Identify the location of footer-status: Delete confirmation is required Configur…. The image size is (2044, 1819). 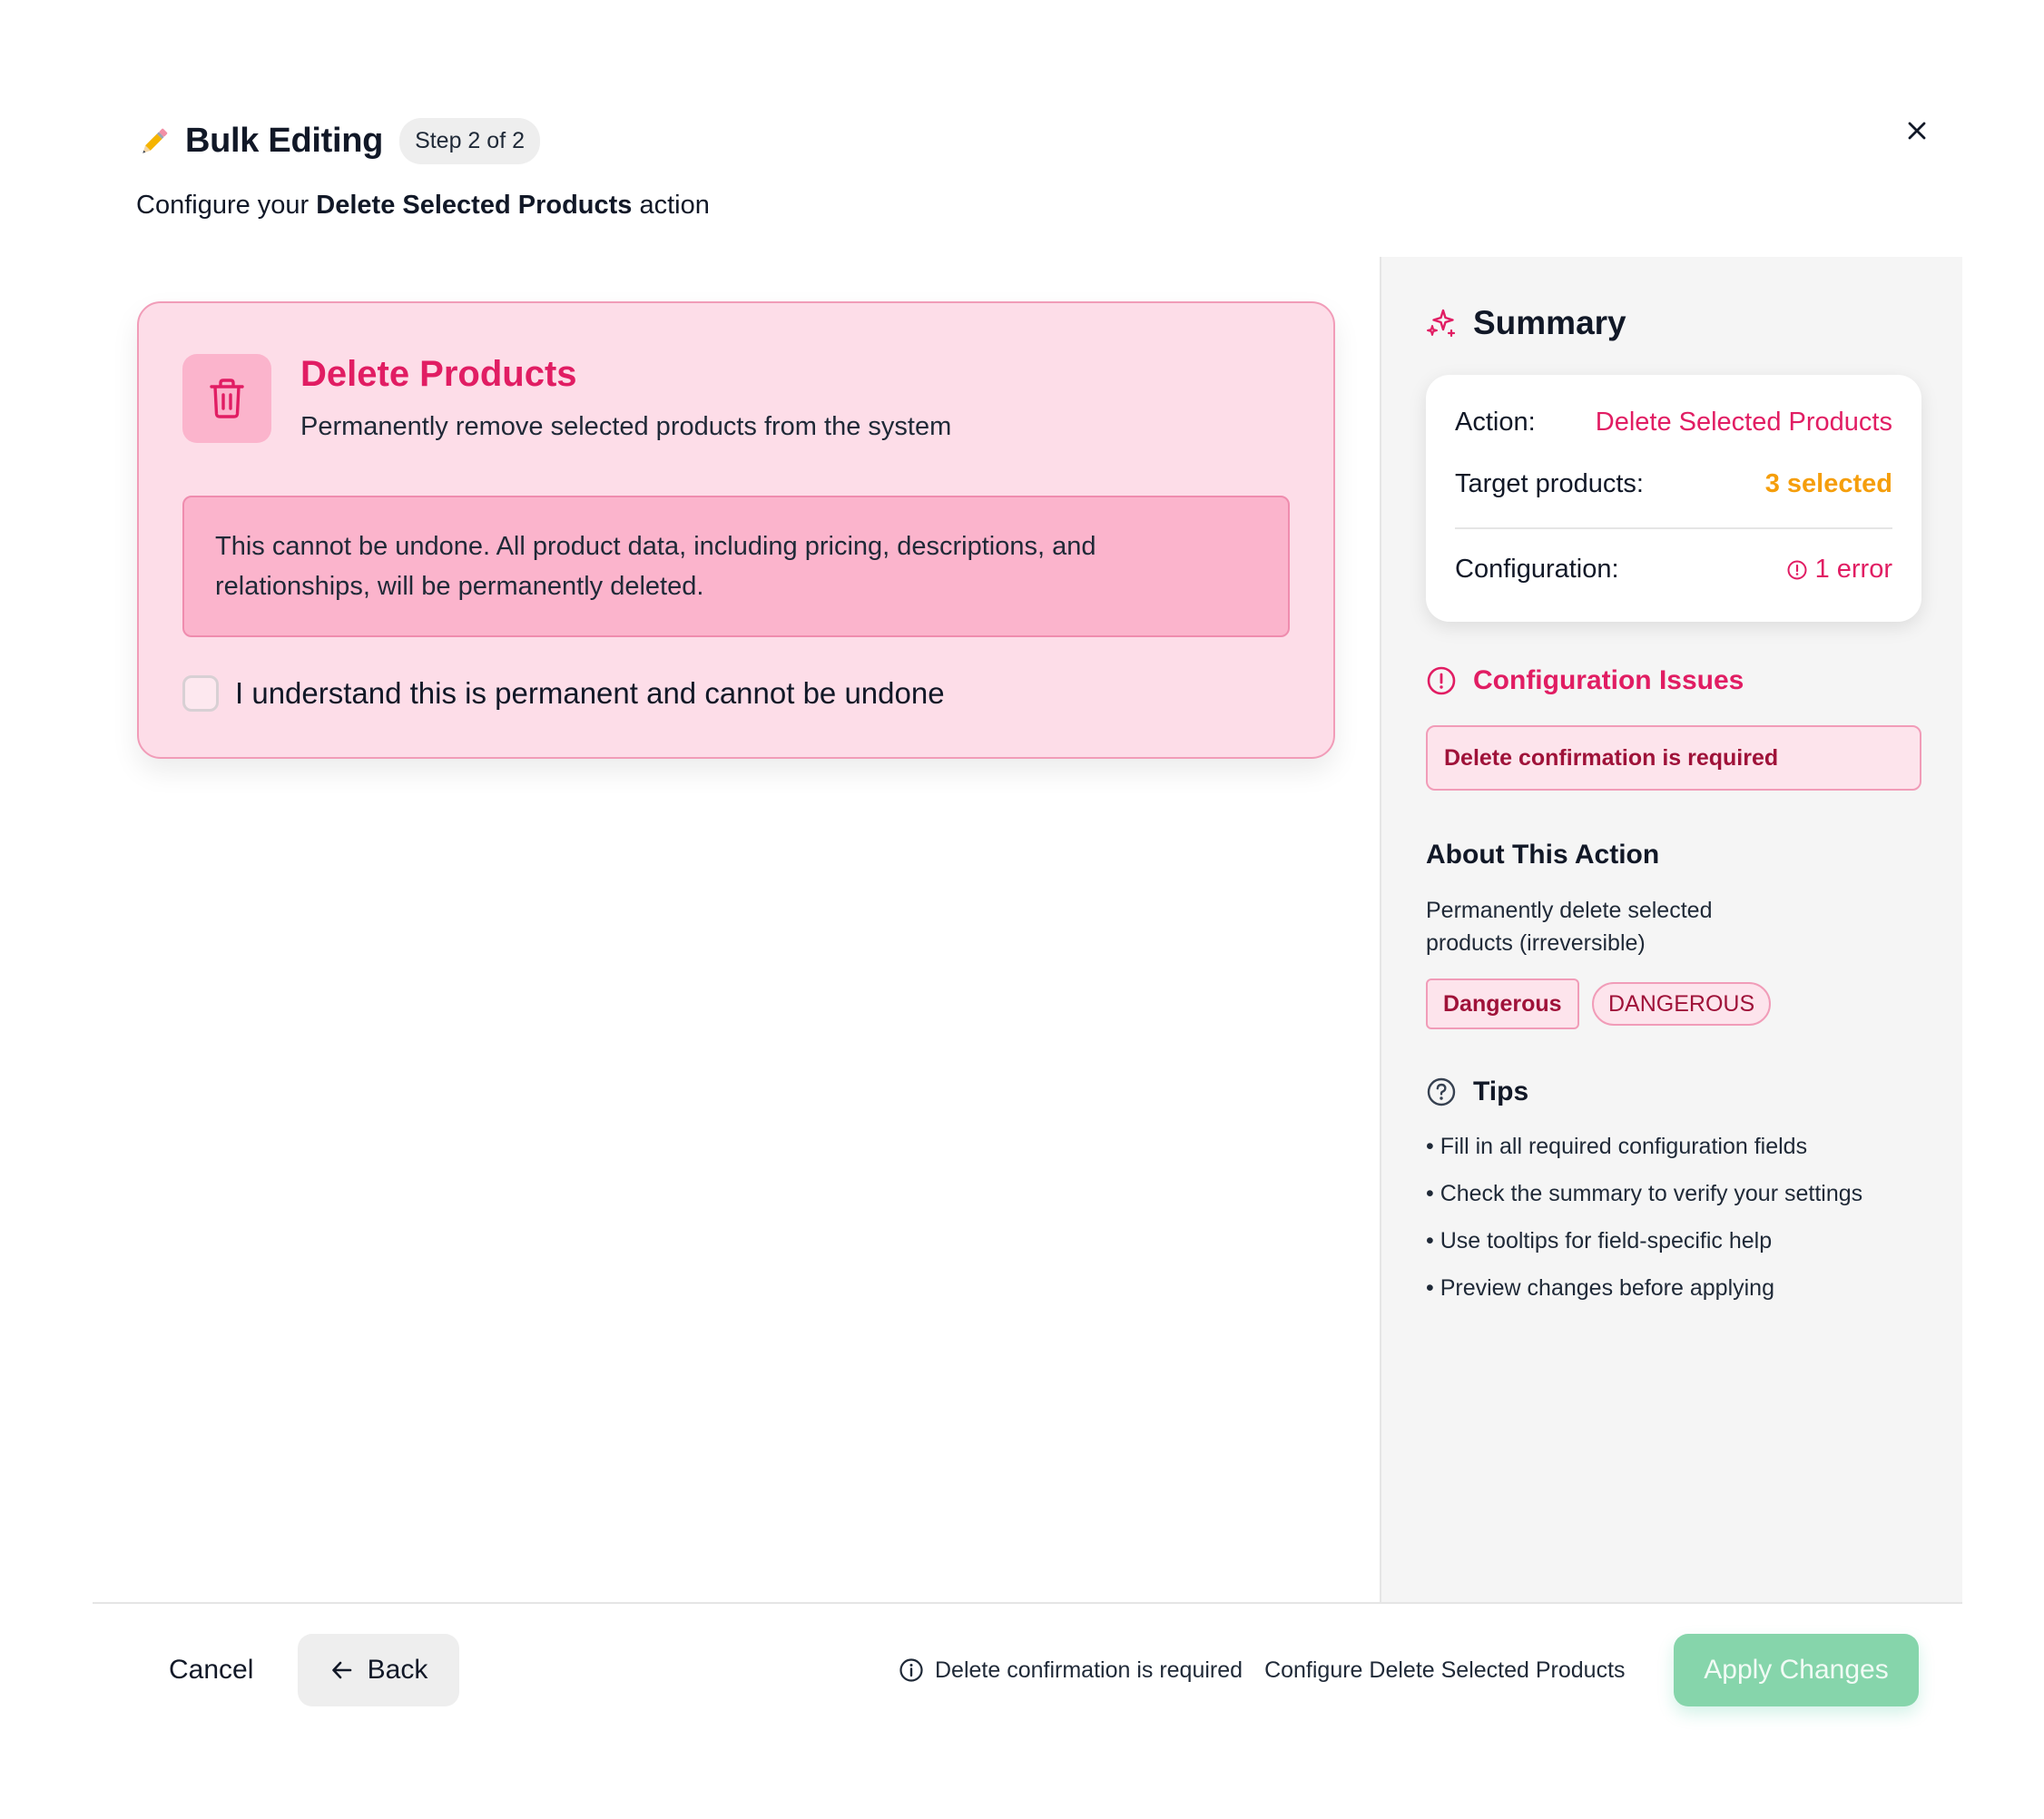
(1262, 1670).